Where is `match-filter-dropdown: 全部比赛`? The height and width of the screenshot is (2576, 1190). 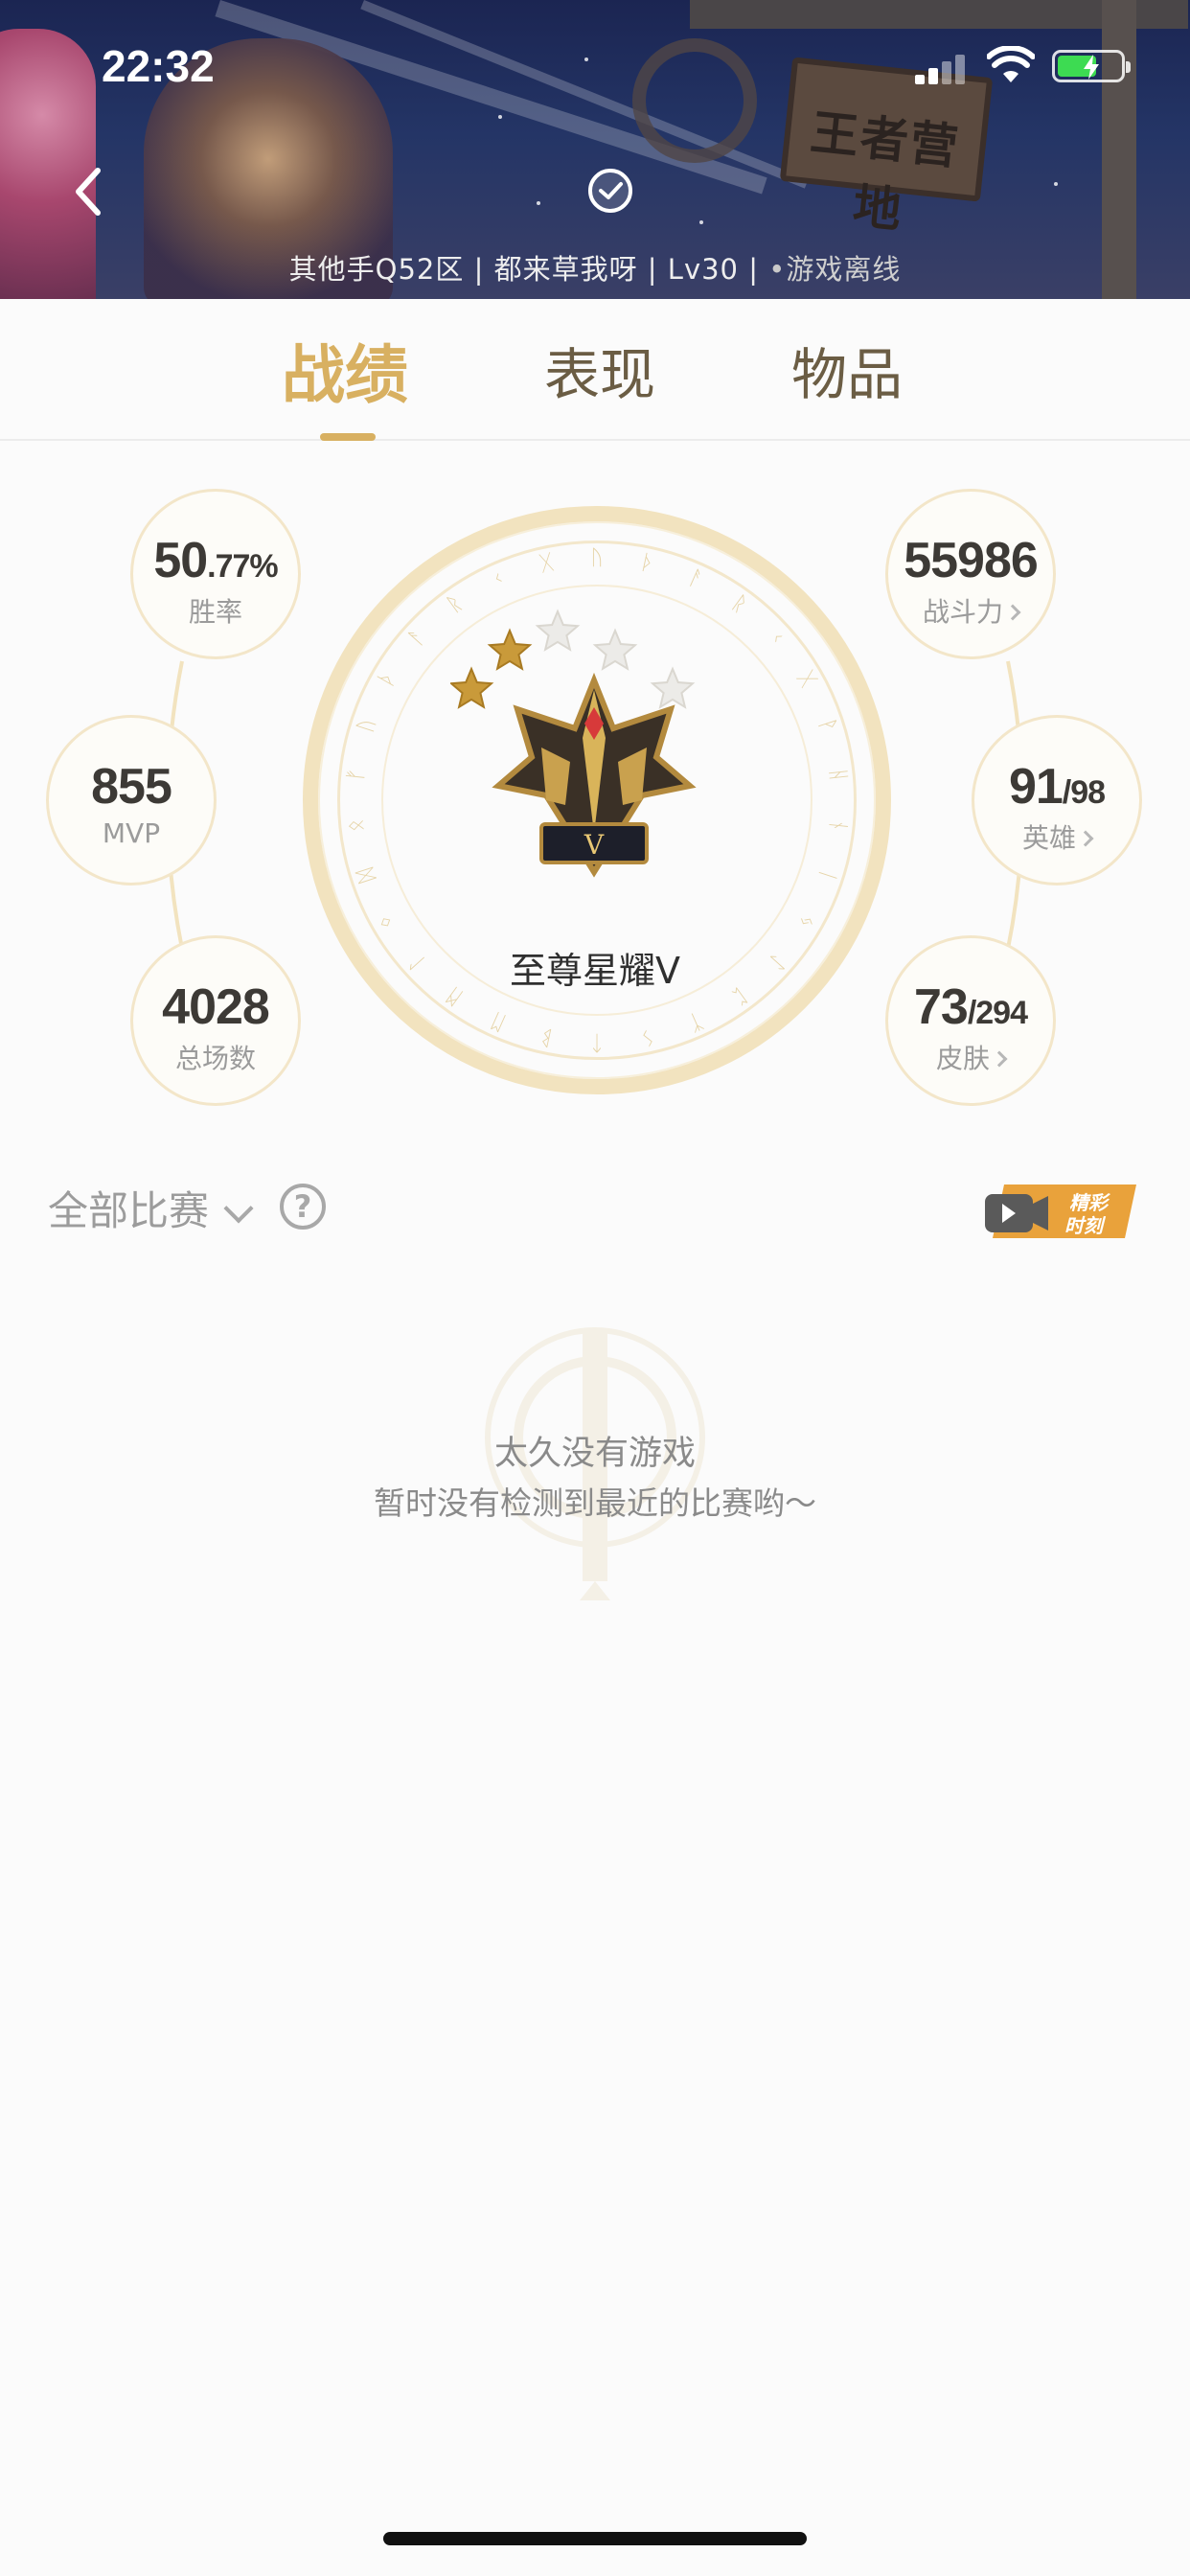 match-filter-dropdown: 全部比赛 is located at coordinates (128, 1208).